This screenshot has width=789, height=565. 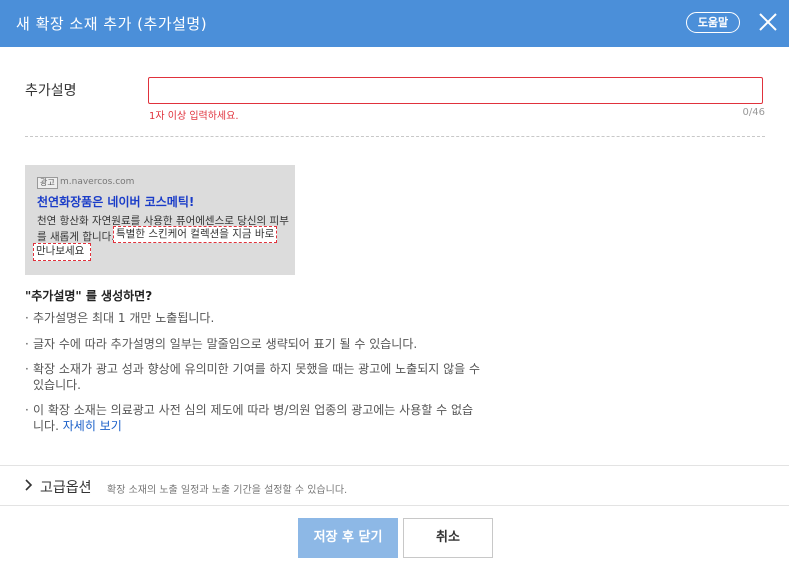 I want to click on info-bullet-text: 추가설명은 최대 1 개만 노출됩니다., so click(x=124, y=318).